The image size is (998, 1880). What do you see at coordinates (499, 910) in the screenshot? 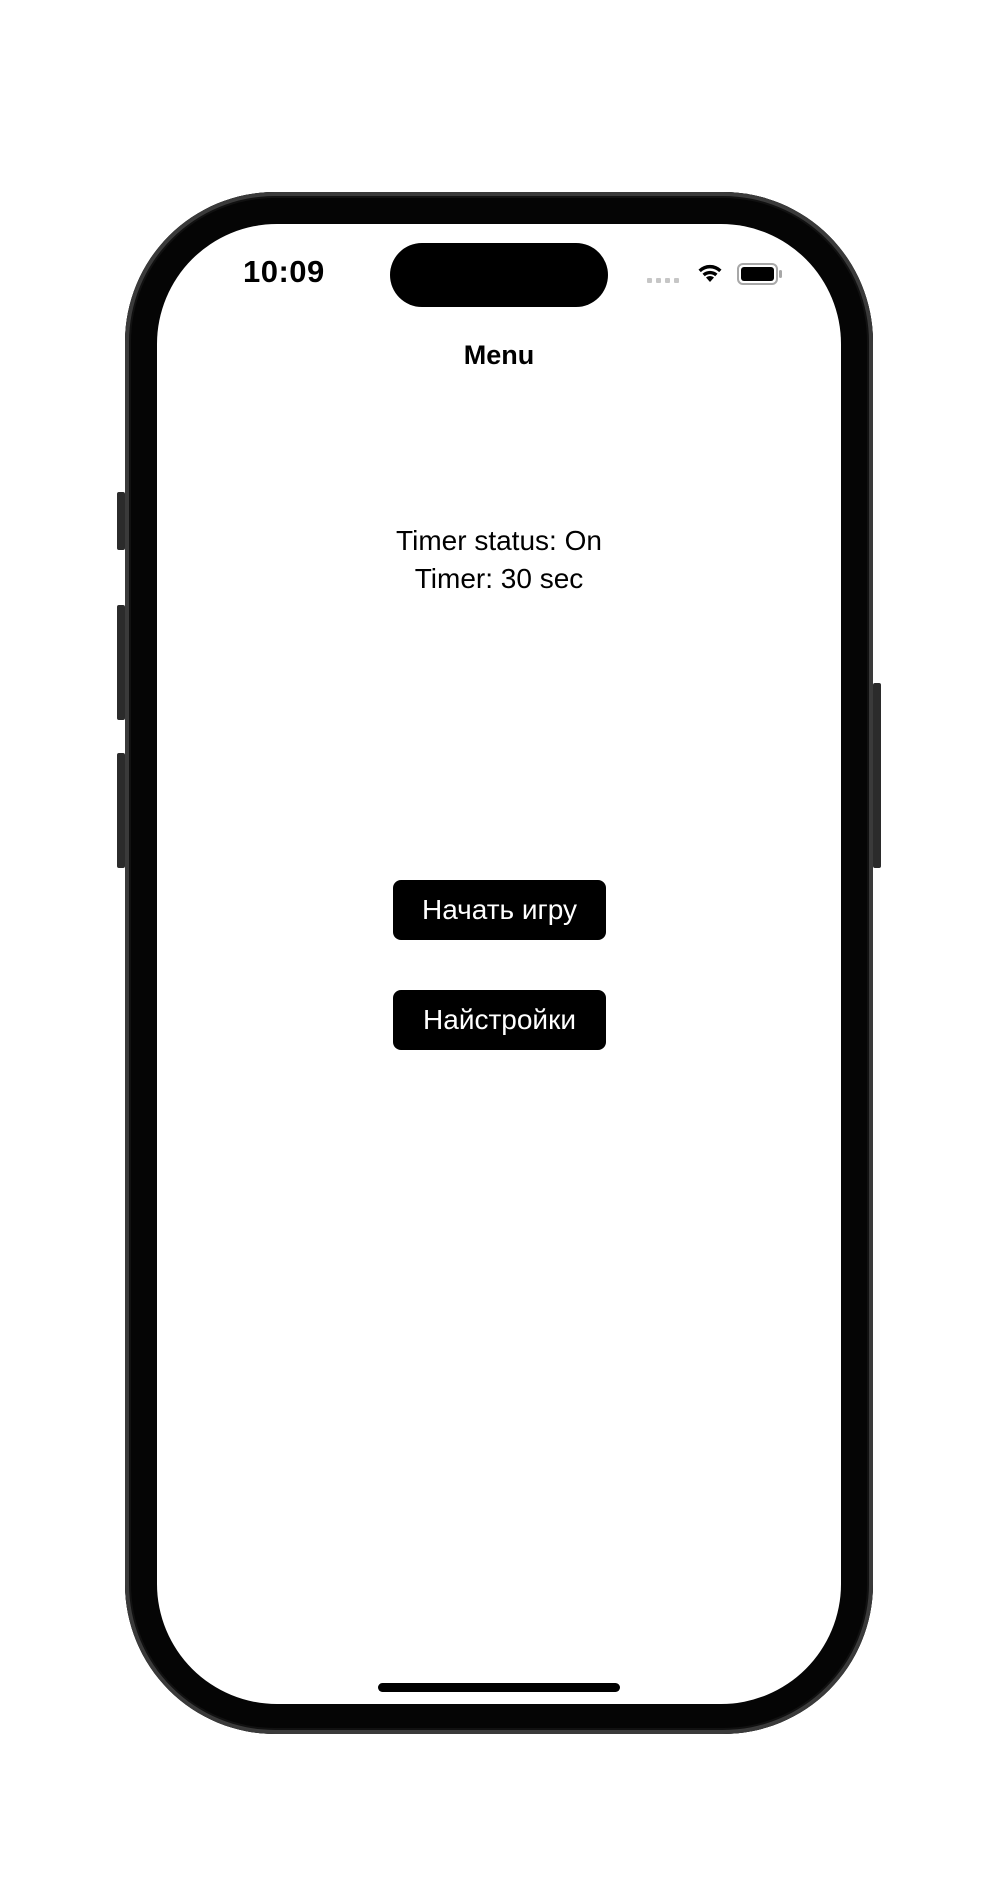
I see `start-game-button: Начать игру` at bounding box center [499, 910].